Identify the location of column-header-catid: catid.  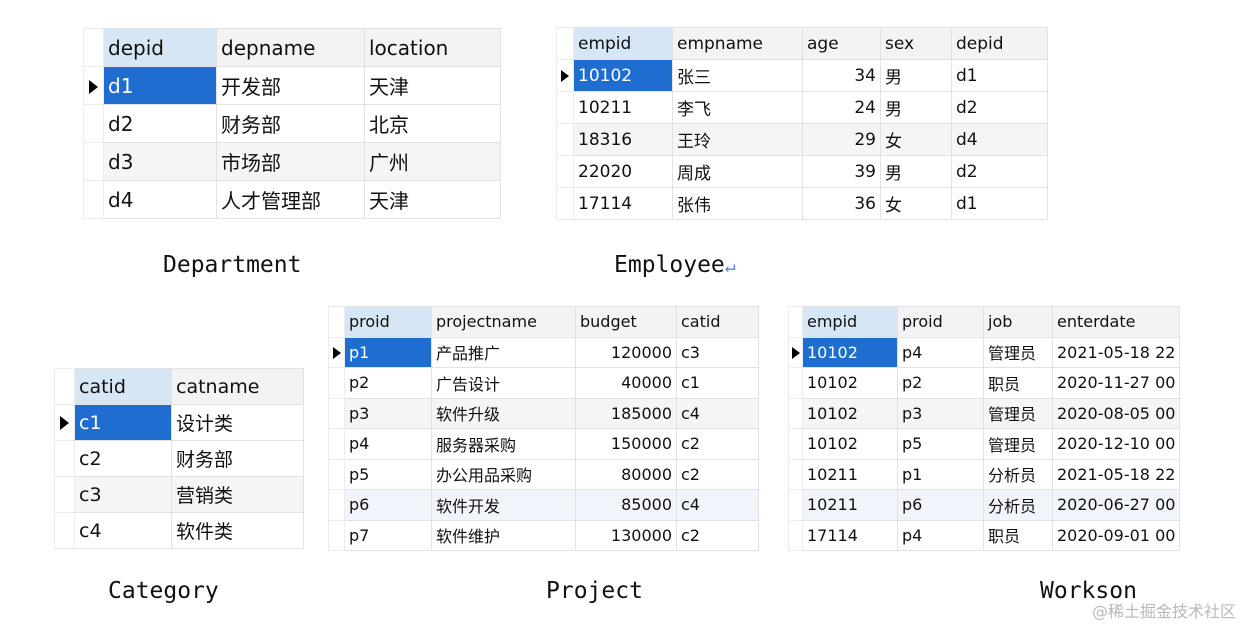
(123, 386).